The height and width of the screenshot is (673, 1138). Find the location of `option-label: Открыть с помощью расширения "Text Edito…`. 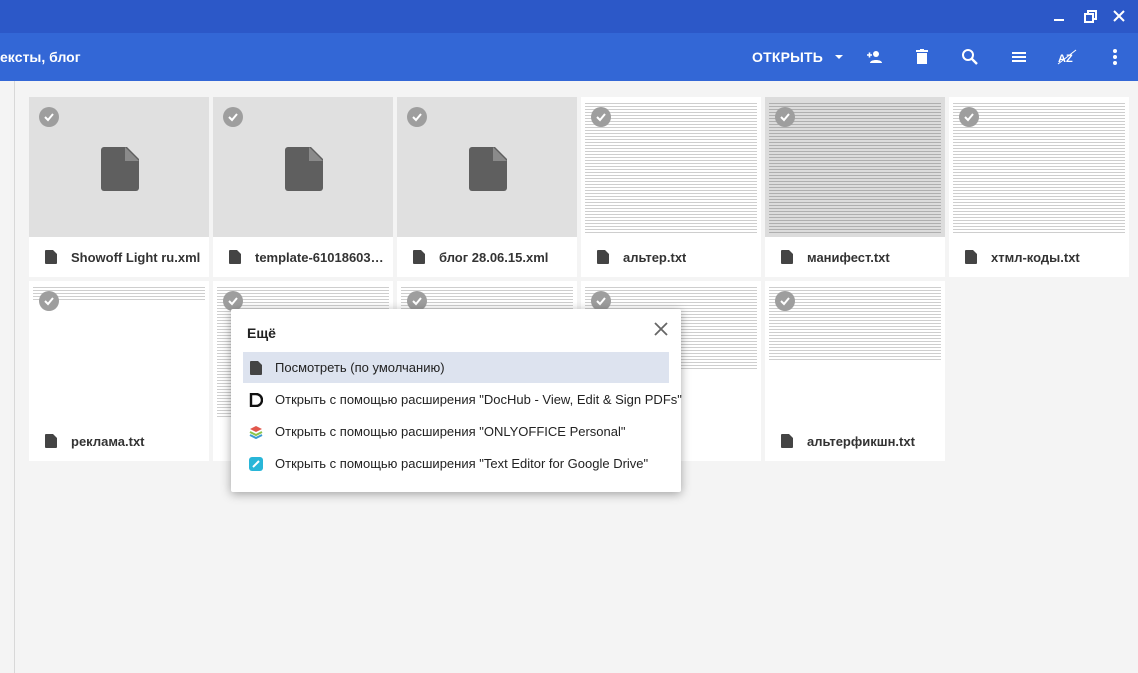

option-label: Открыть с помощью расширения "Text Edito… is located at coordinates (462, 463).